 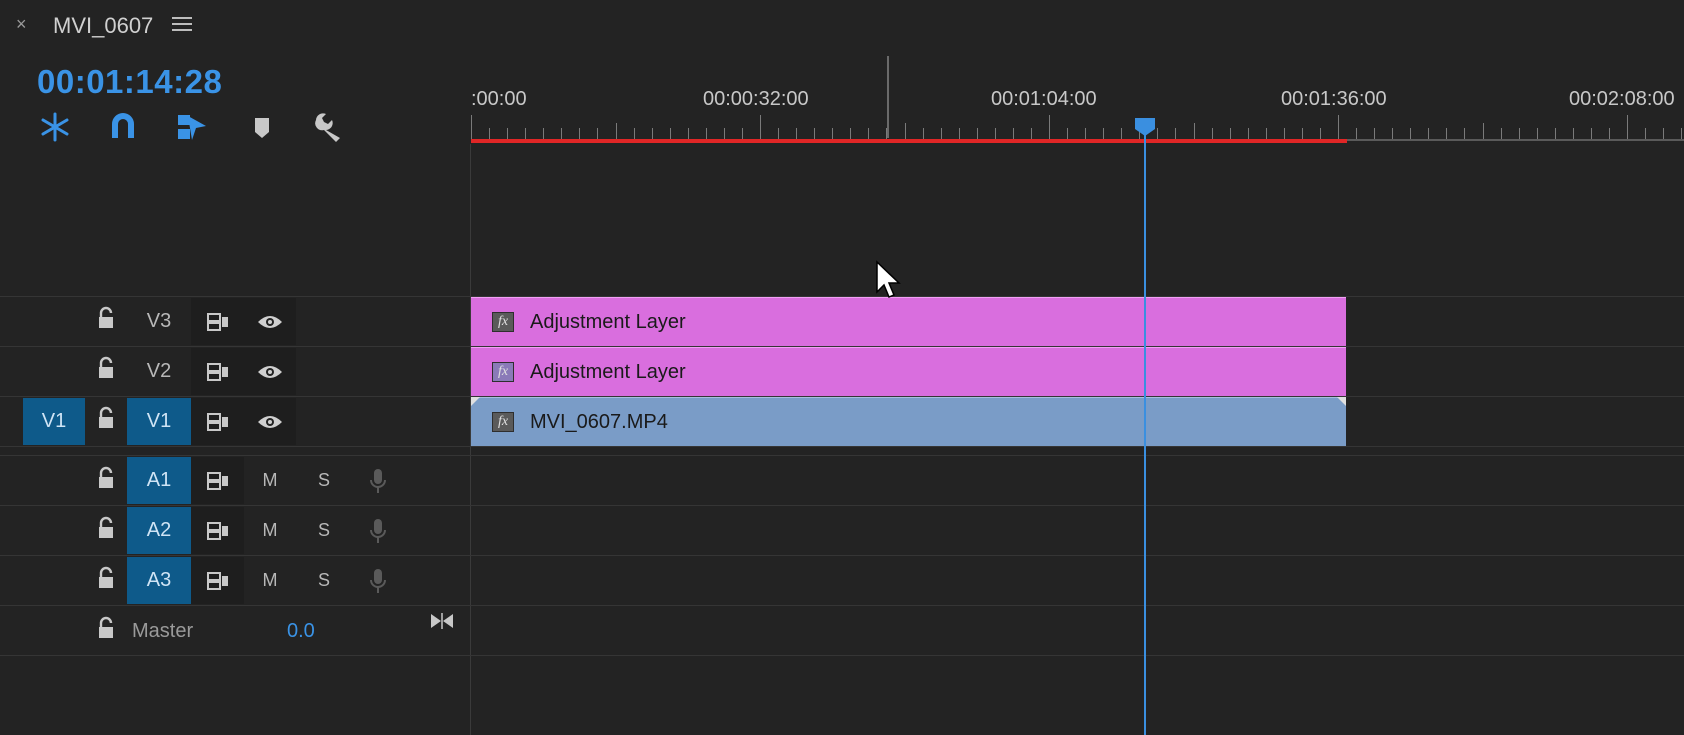 I want to click on go-to-in-out-icon, so click(x=442, y=623).